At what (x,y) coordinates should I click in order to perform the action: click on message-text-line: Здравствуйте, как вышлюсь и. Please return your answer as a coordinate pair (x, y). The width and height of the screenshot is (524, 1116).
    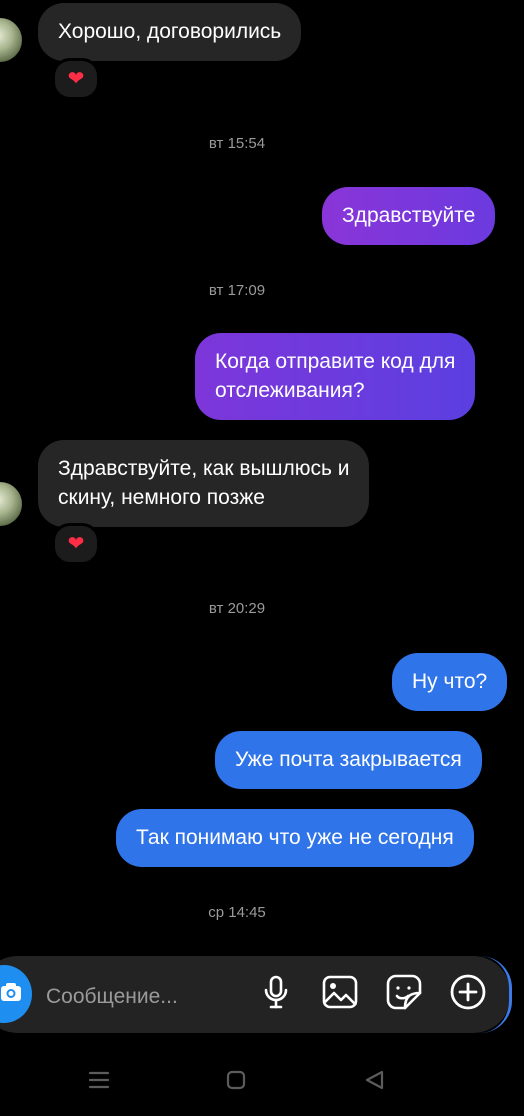
    Looking at the image, I should click on (204, 468).